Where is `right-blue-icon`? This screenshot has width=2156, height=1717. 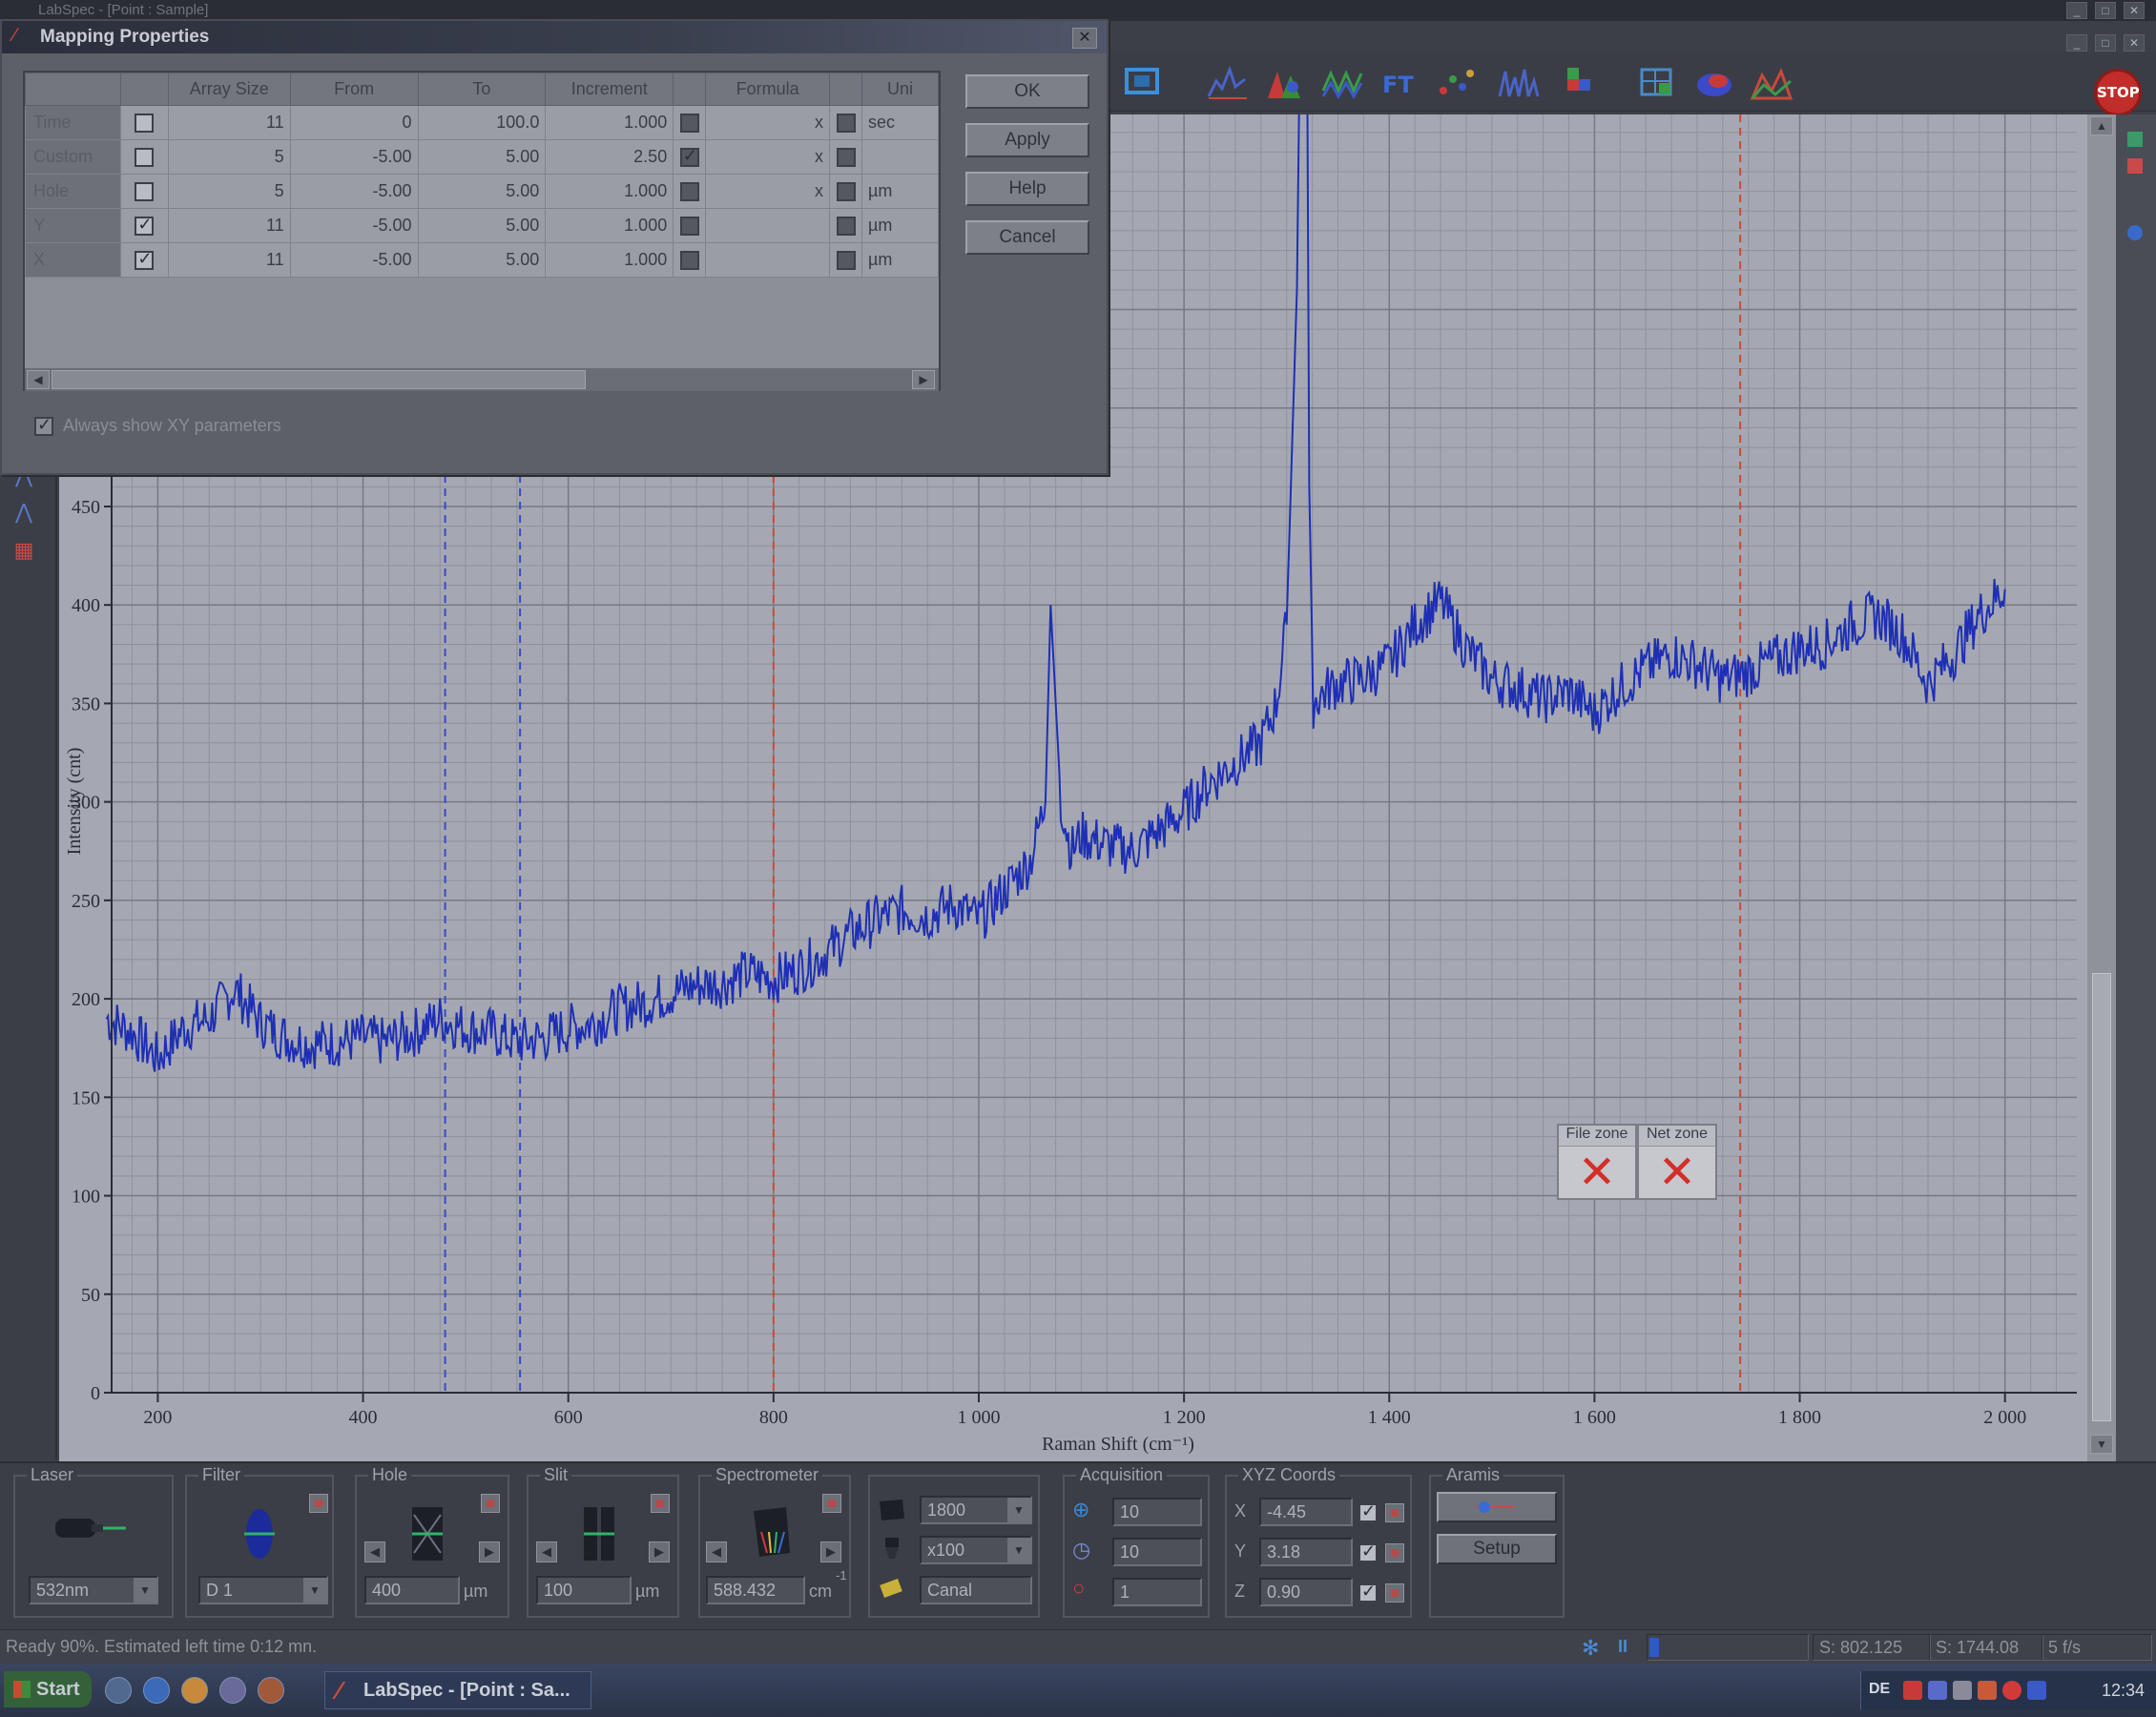 right-blue-icon is located at coordinates (2135, 232).